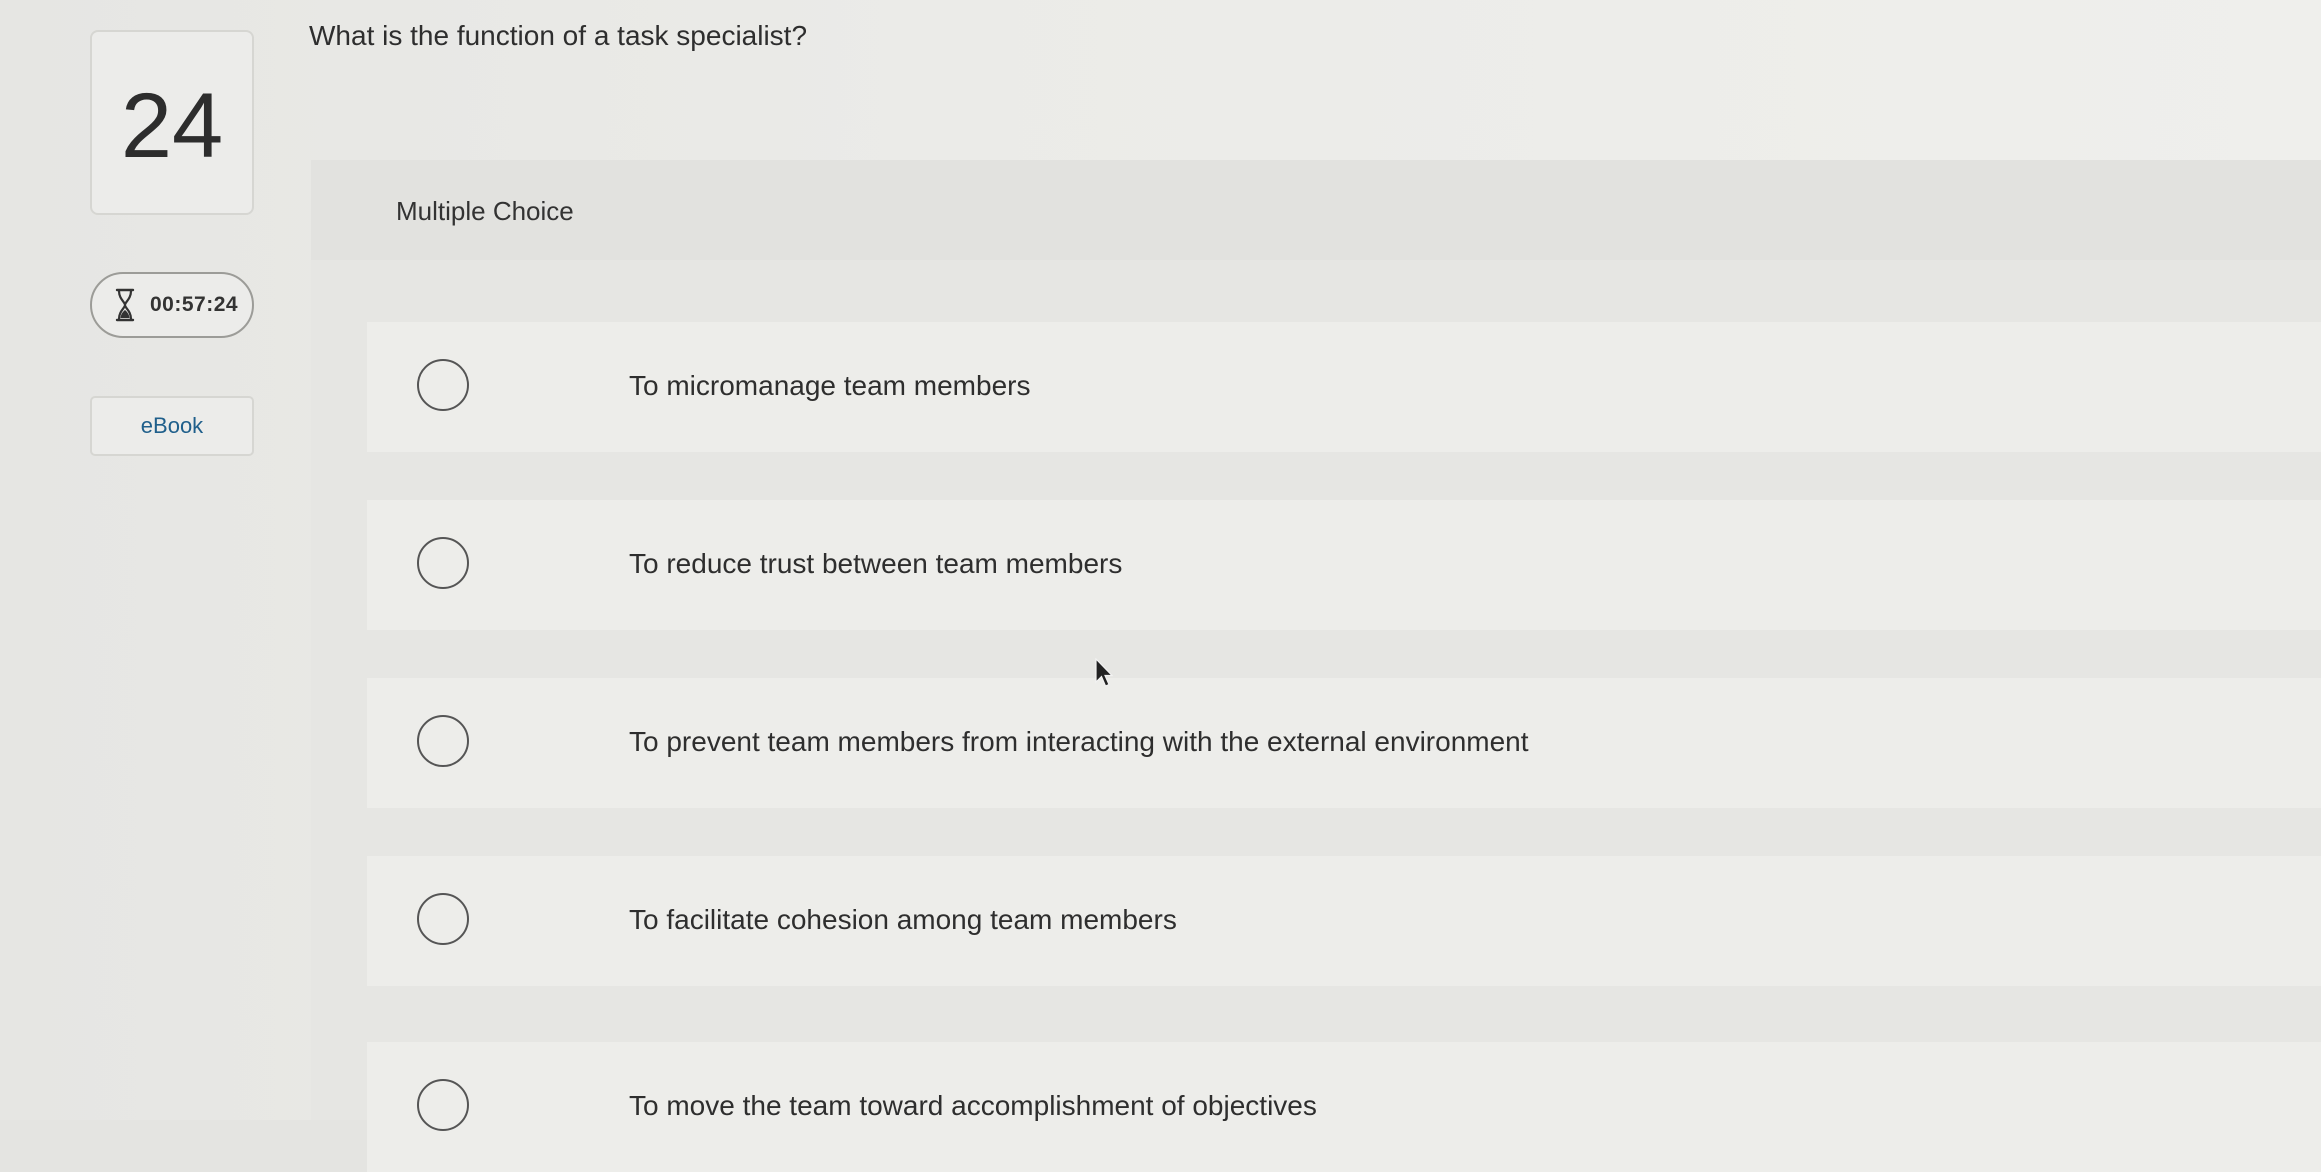 The width and height of the screenshot is (2321, 1172). I want to click on mouse-cursor-icon, so click(1104, 672).